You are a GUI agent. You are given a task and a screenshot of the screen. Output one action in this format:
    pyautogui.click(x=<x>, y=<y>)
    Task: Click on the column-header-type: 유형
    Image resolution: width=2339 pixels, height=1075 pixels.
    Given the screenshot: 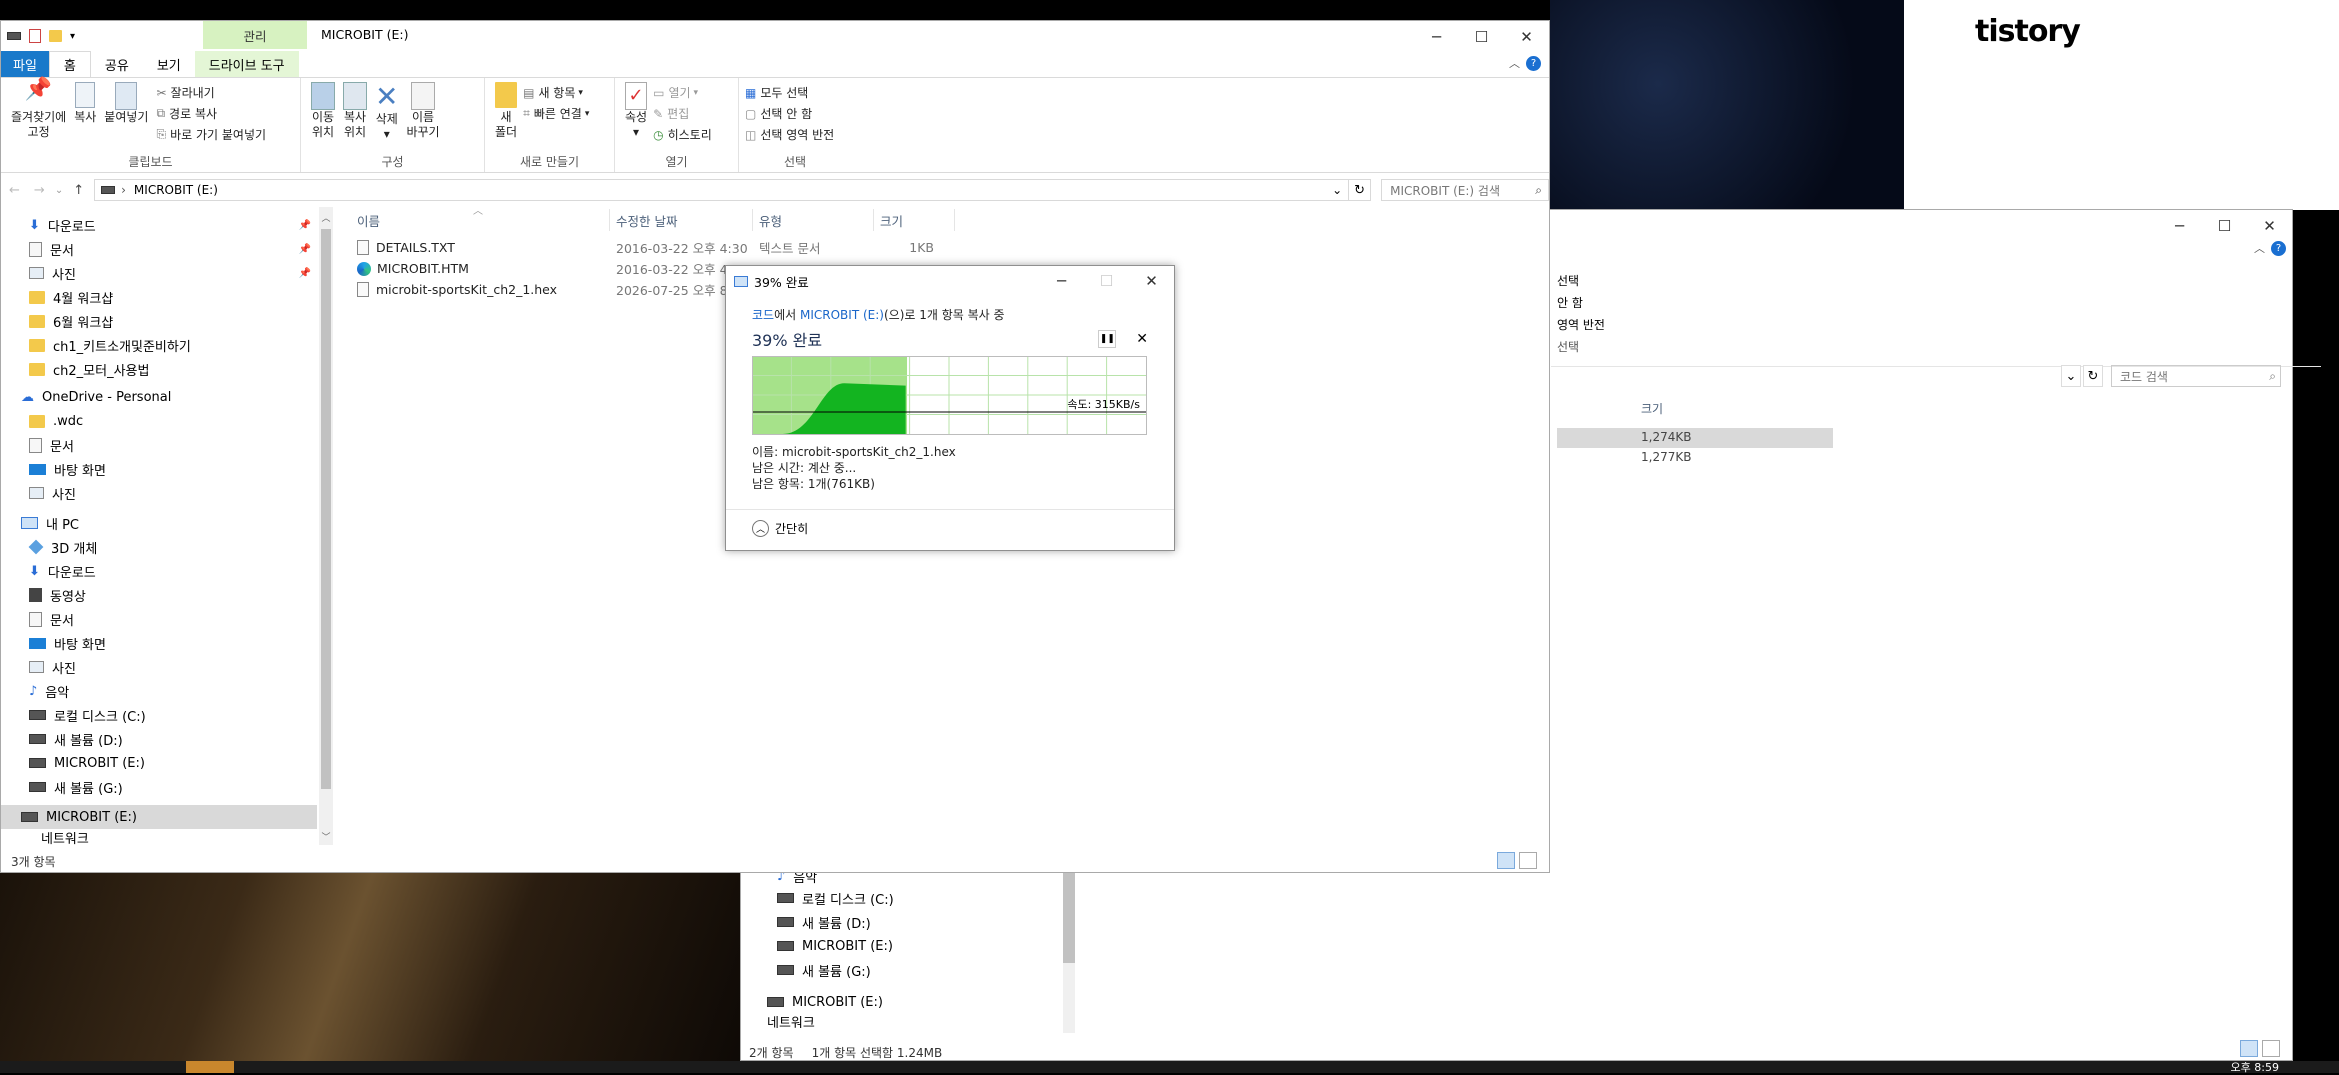 What is the action you would take?
    pyautogui.click(x=813, y=220)
    